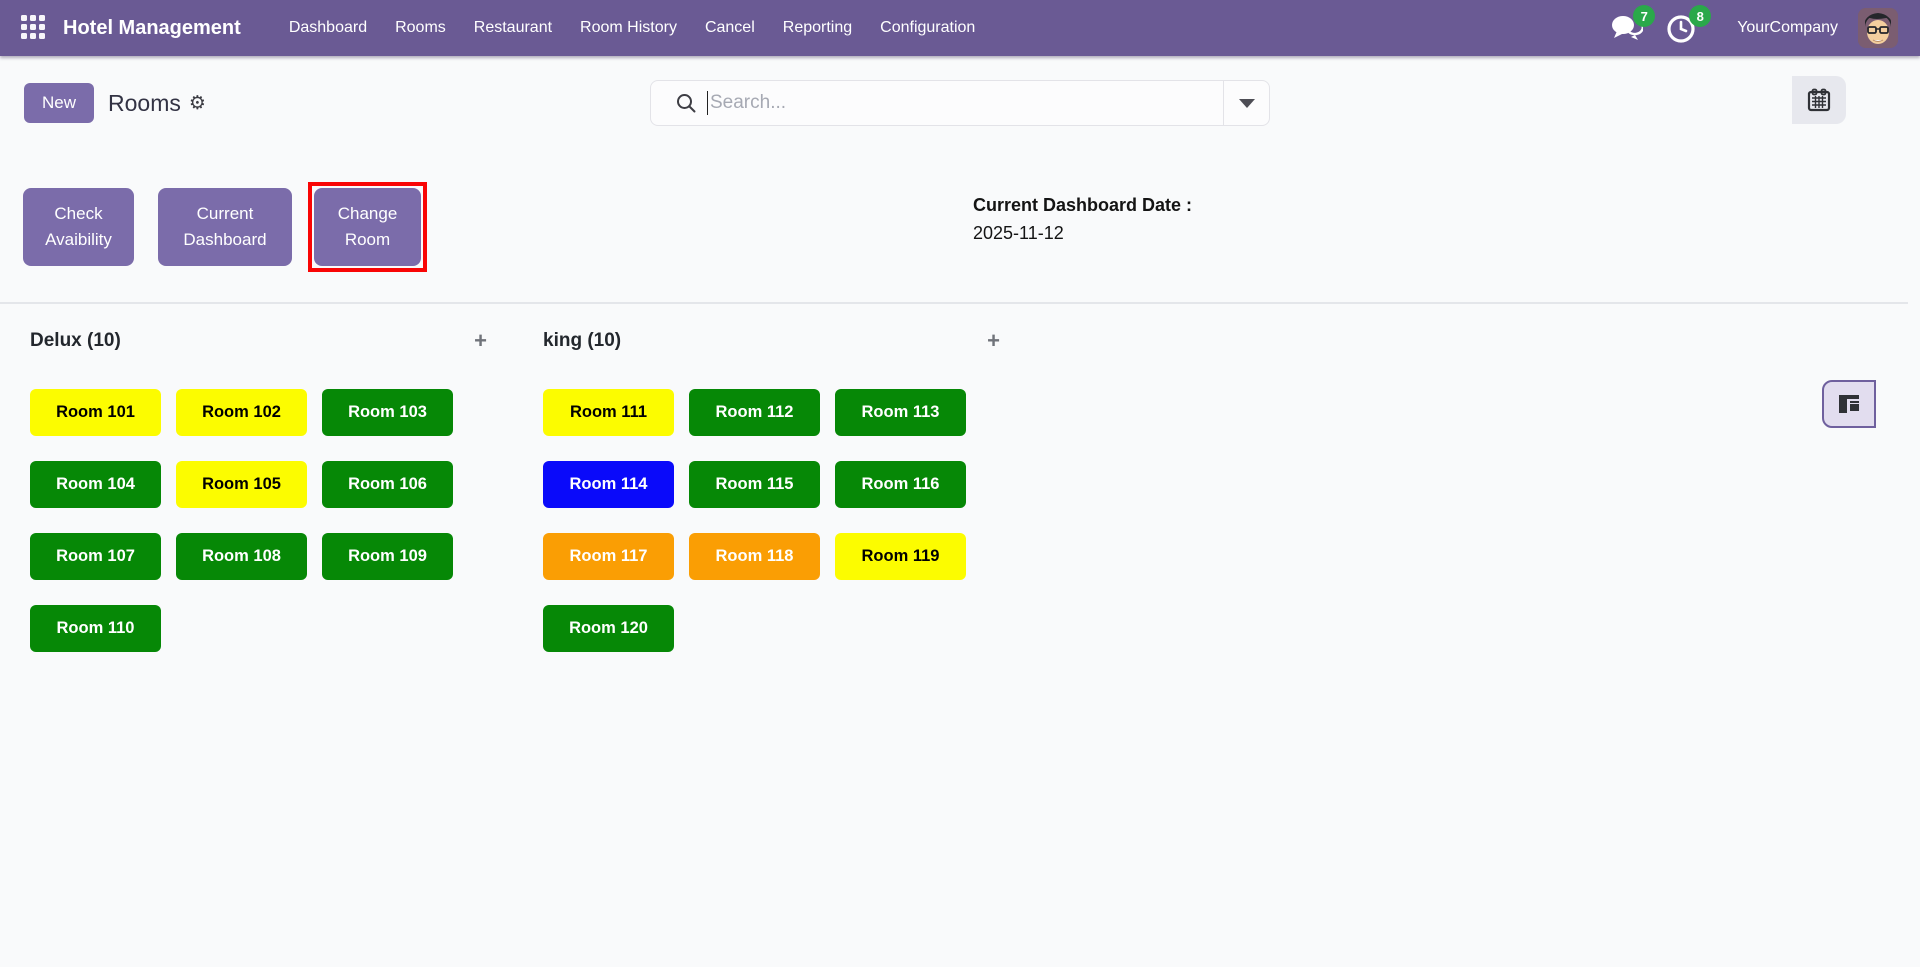 The image size is (1920, 967). I want to click on search-dropdown-toggle, so click(1246, 103).